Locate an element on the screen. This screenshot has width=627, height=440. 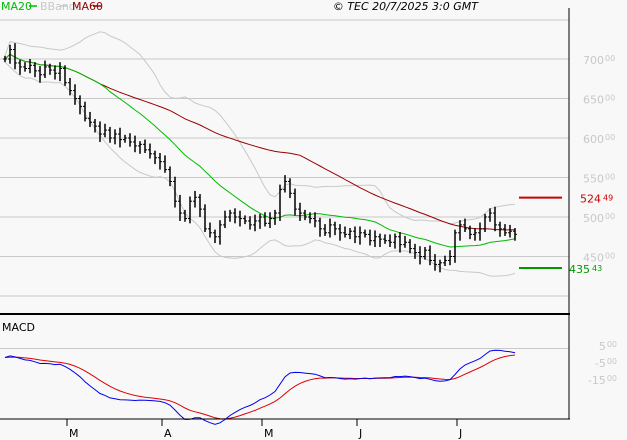
macd-line is located at coordinates (260, 387).